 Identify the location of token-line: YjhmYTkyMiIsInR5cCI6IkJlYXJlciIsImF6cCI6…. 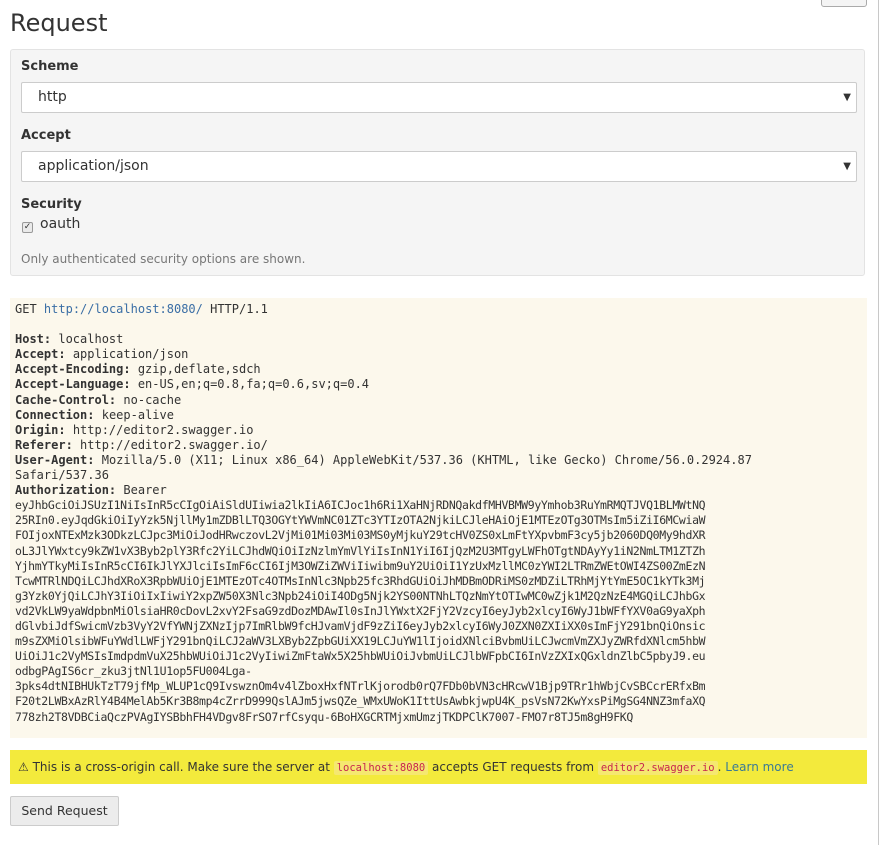
(360, 565).